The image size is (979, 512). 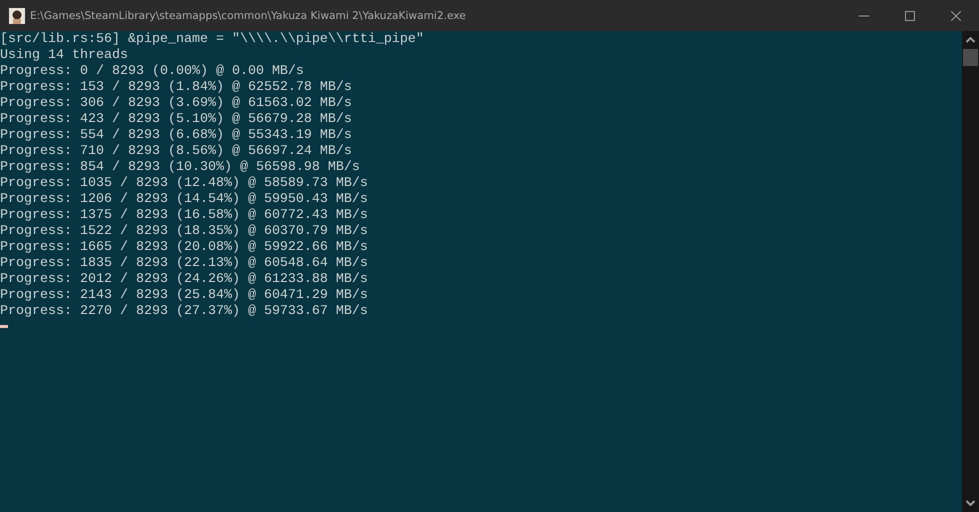 What do you see at coordinates (970, 40) in the screenshot?
I see `scroll-up-icon` at bounding box center [970, 40].